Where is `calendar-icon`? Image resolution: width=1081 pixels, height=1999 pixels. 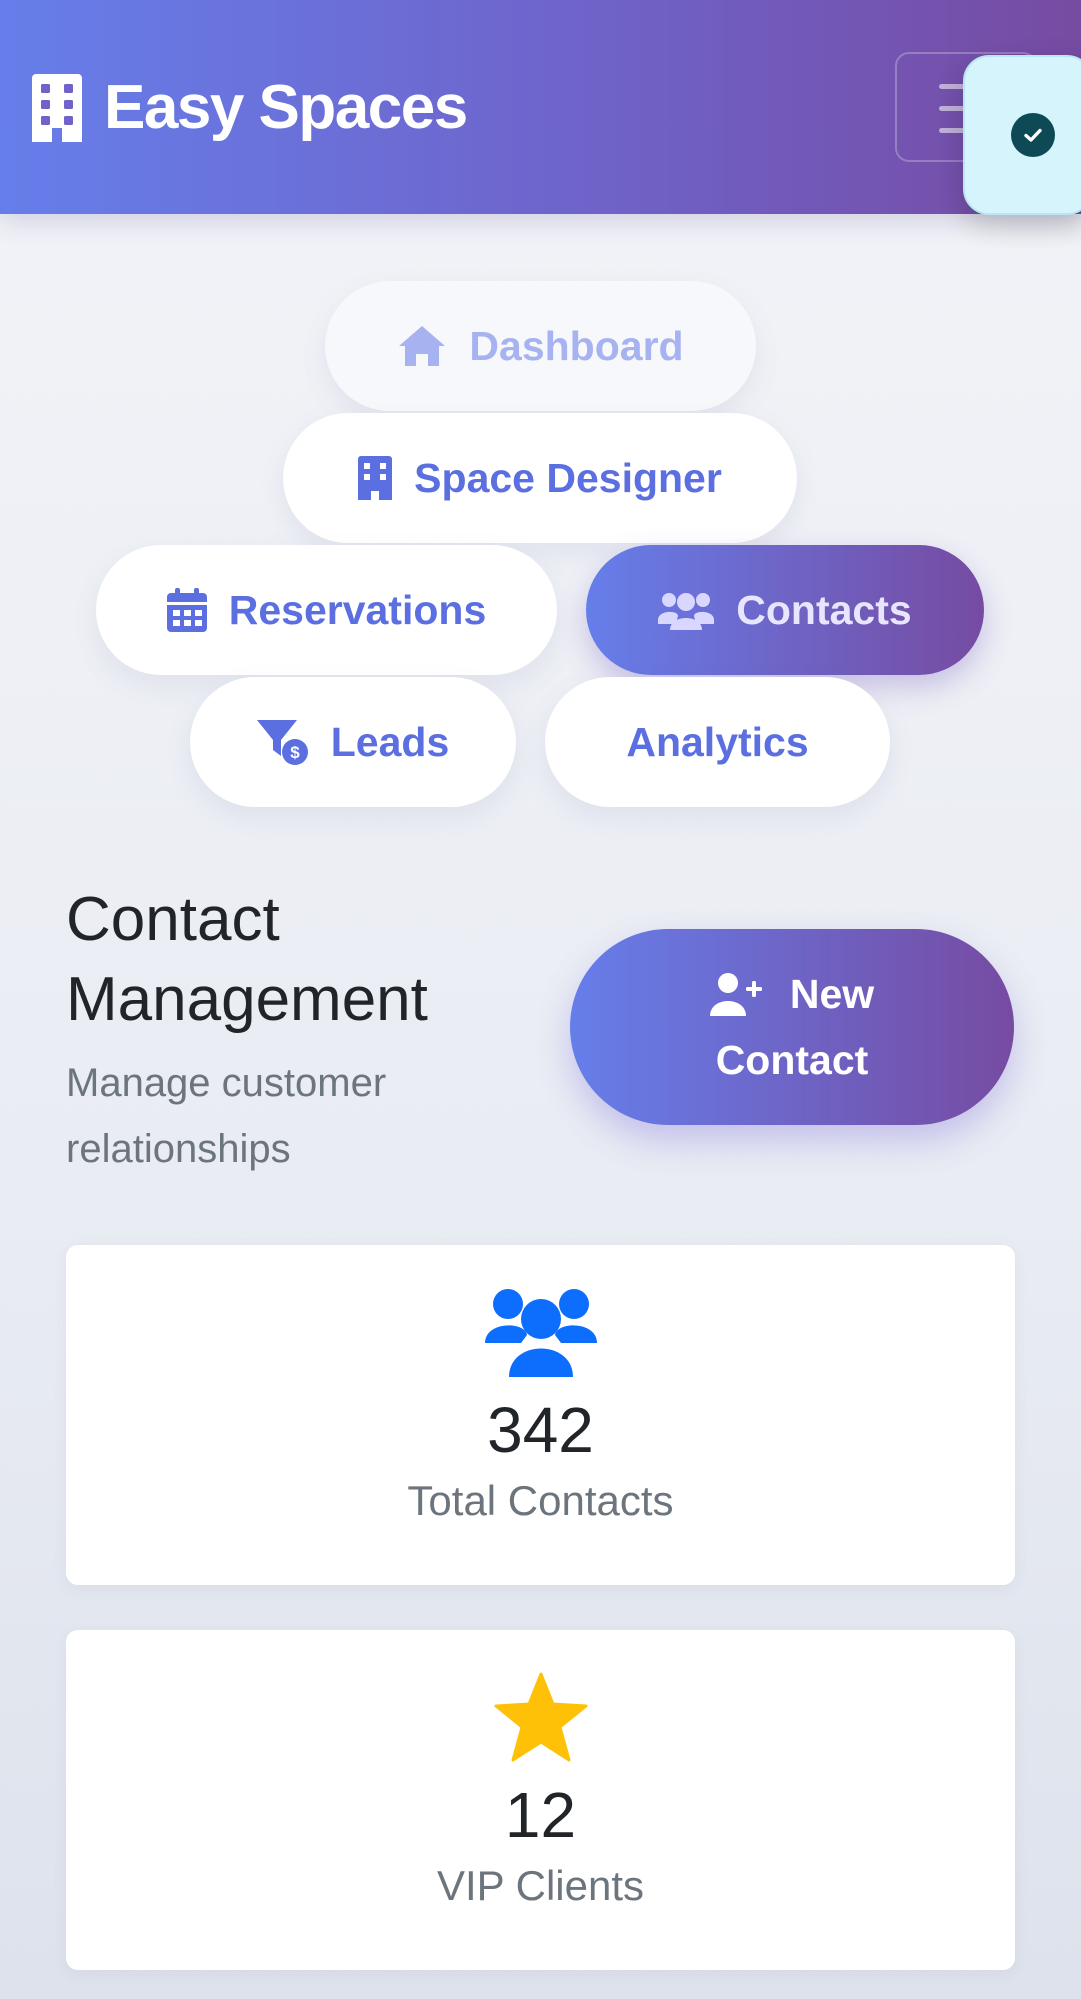 calendar-icon is located at coordinates (186, 610).